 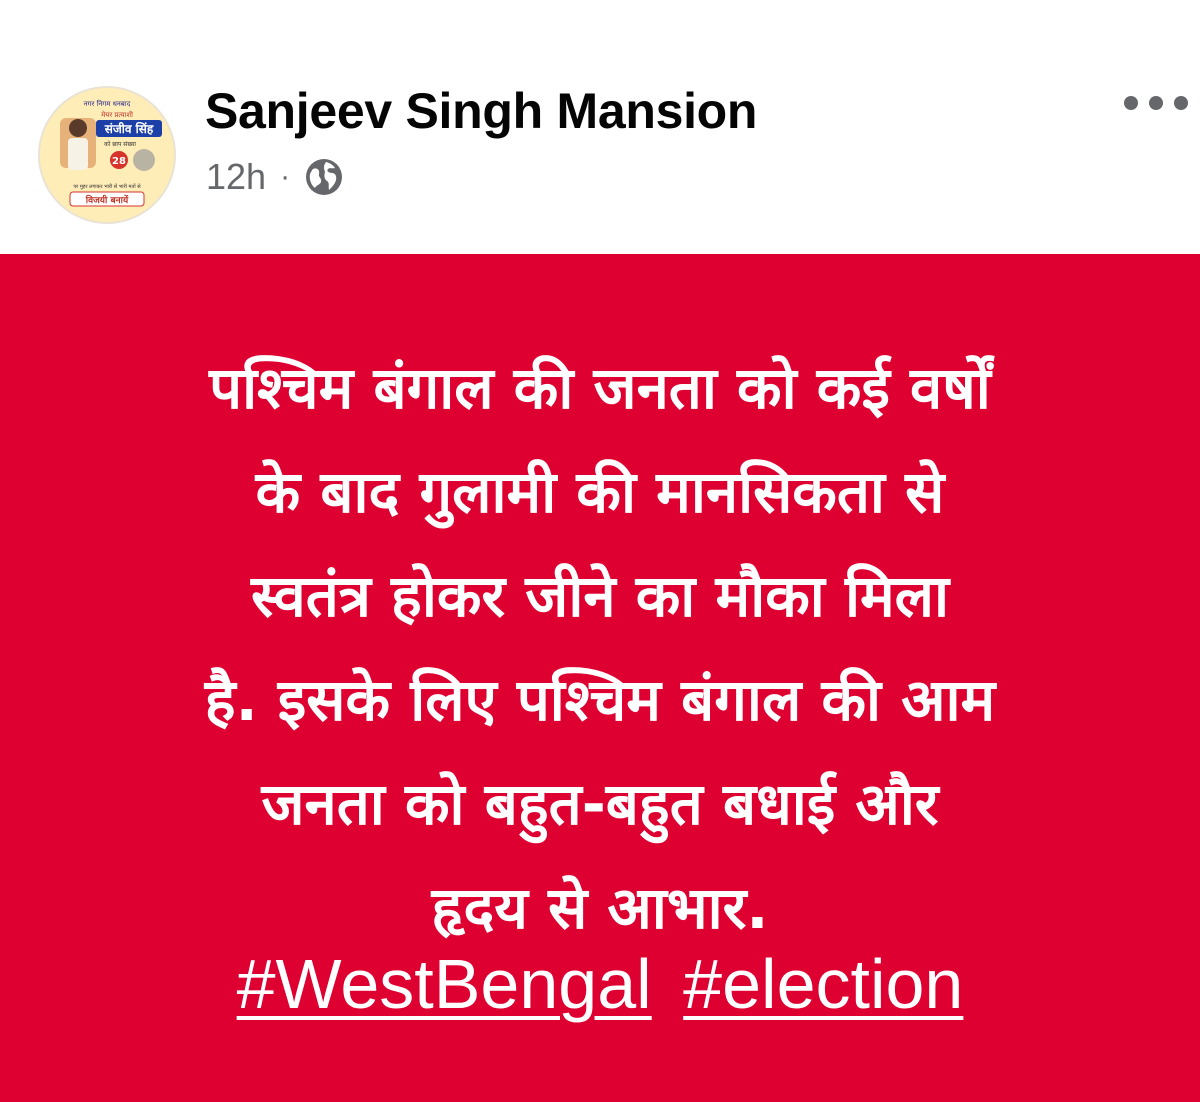 I want to click on post-meta: 12h ·, so click(x=275, y=177).